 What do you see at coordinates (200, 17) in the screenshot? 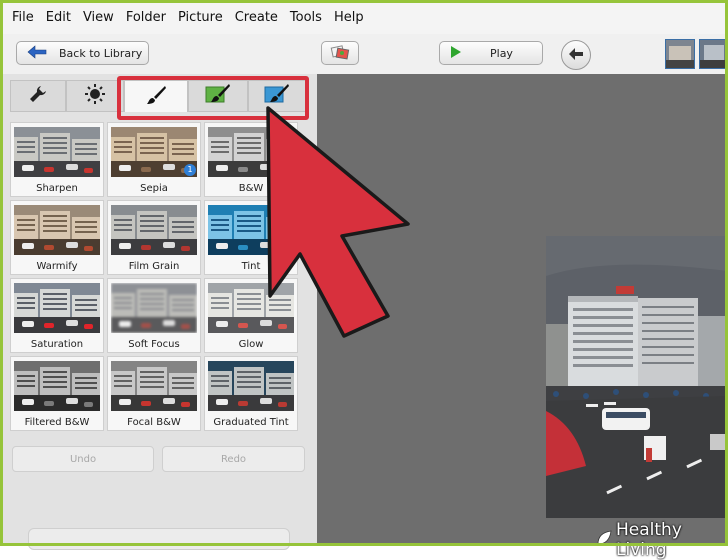
I see `menu-picture: Picture` at bounding box center [200, 17].